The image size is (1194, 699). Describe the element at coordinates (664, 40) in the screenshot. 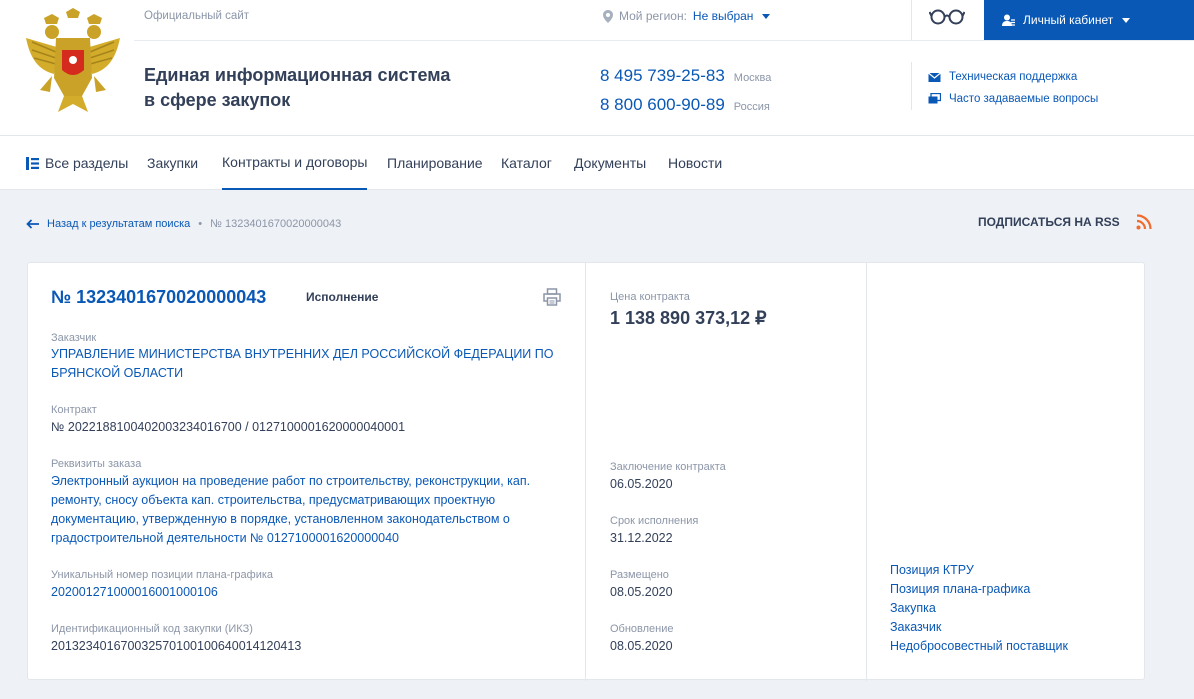

I see `header-divider` at that location.